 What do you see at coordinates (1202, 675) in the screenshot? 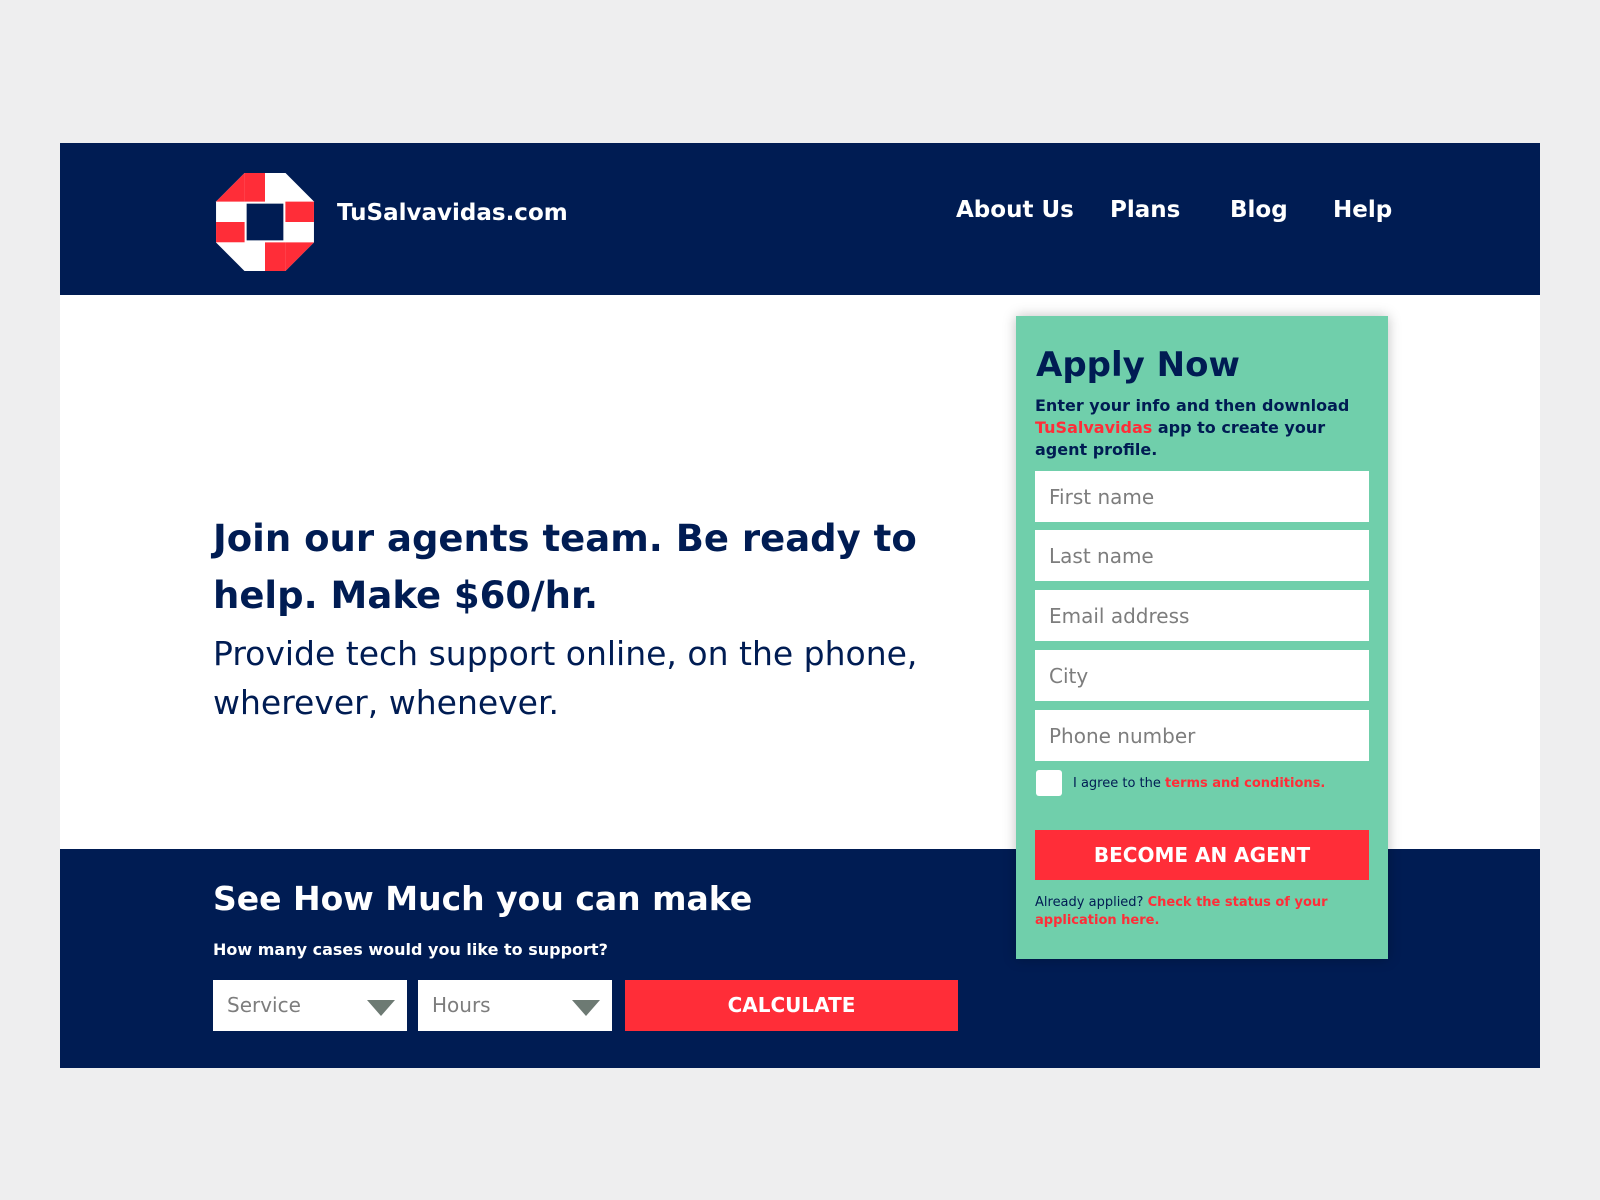
I see `city-input` at bounding box center [1202, 675].